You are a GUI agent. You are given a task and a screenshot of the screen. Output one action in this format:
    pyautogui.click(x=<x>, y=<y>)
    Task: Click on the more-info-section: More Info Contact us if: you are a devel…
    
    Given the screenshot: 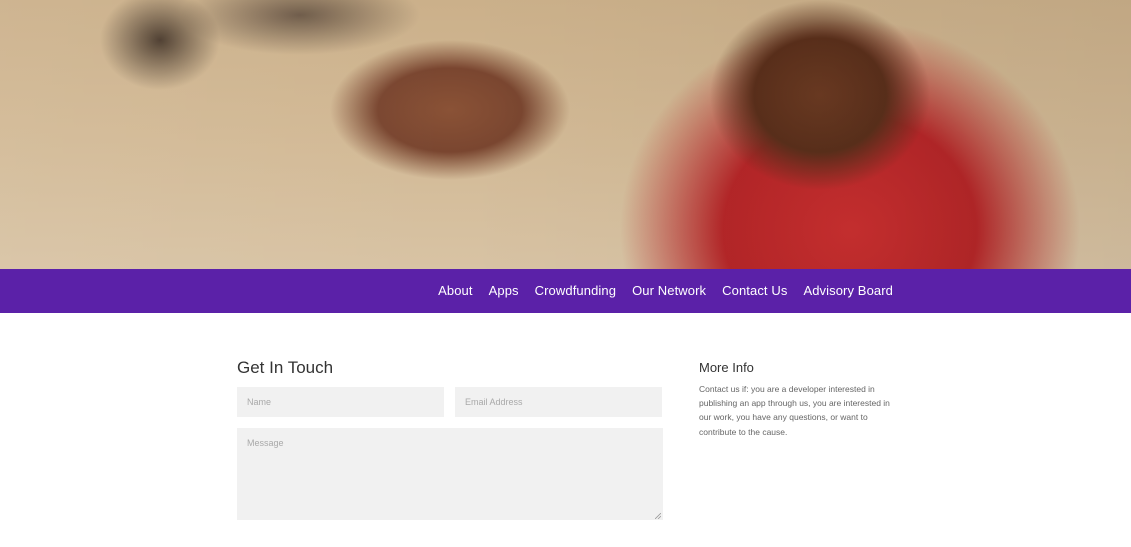 What is the action you would take?
    pyautogui.click(x=799, y=399)
    